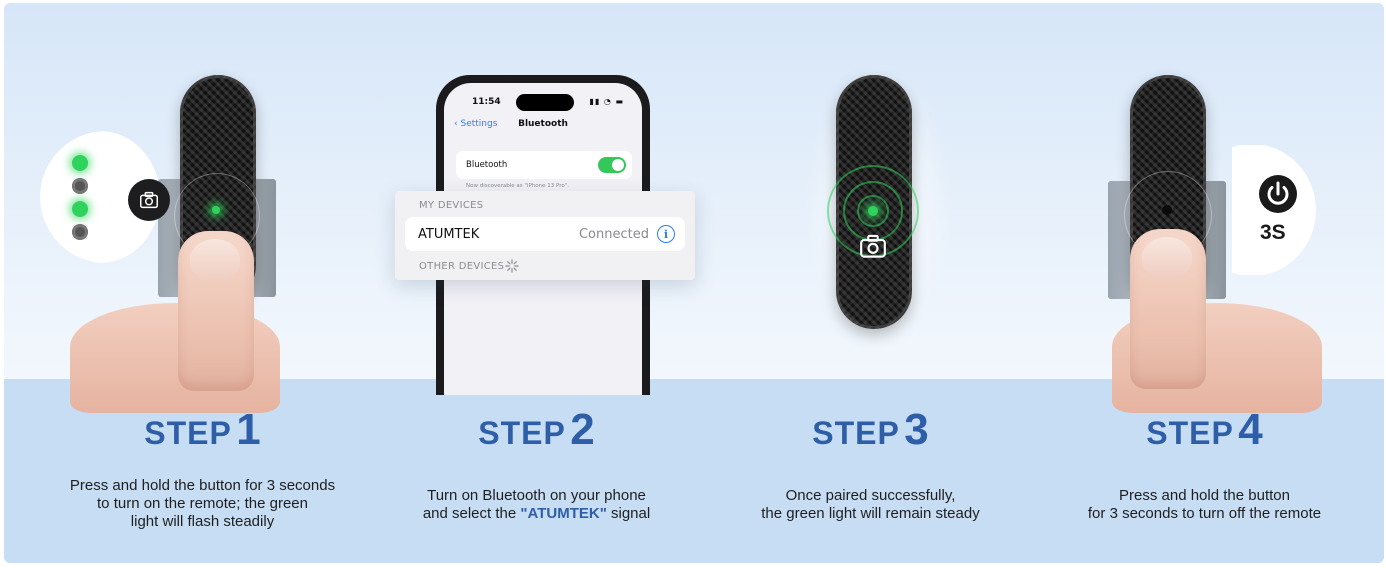 Image resolution: width=1386 pixels, height=568 pixels. I want to click on step-title: STEP 2, so click(536, 429).